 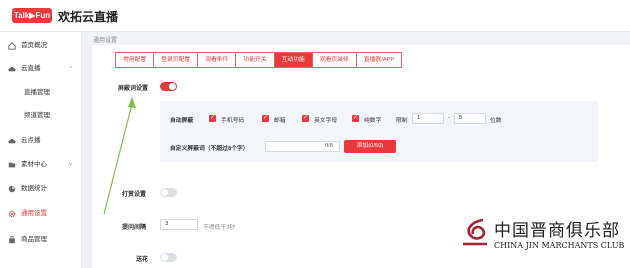 What do you see at coordinates (475, 232) in the screenshot?
I see `club-logo-icon` at bounding box center [475, 232].